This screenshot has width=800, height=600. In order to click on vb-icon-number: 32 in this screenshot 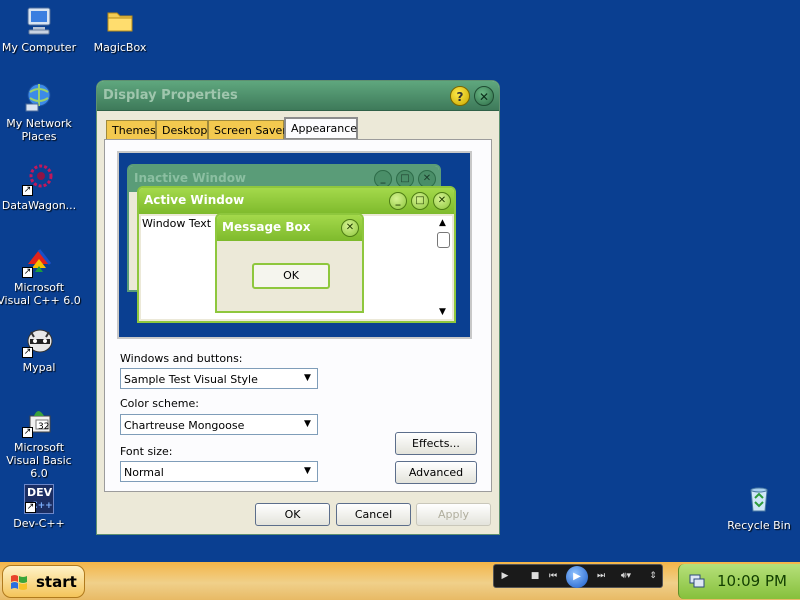, I will do `click(44, 427)`.